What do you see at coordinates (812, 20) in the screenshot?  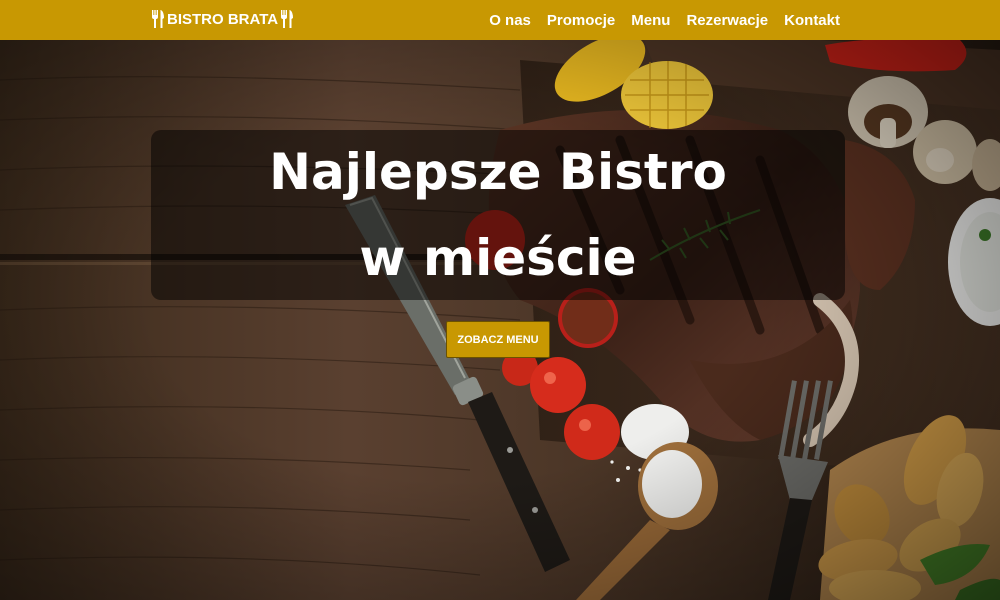 I see `nav-link-kontakt: Kontakt` at bounding box center [812, 20].